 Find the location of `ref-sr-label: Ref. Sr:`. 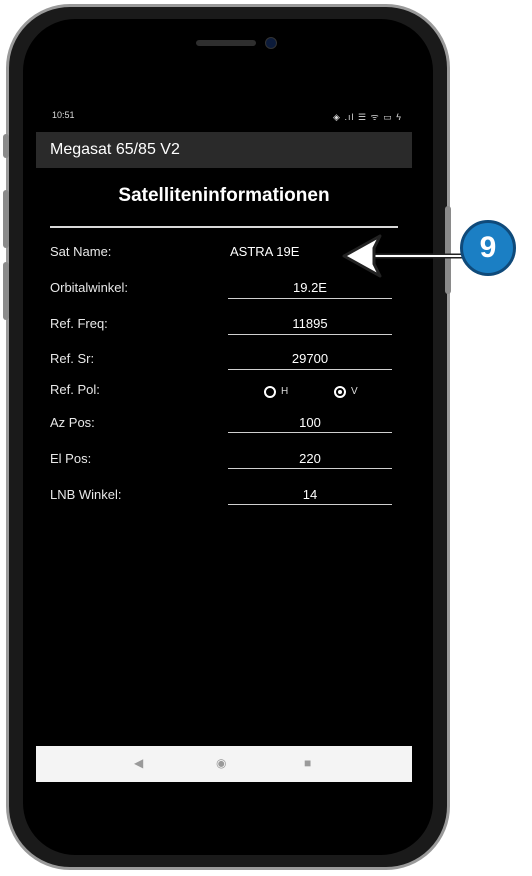

ref-sr-label: Ref. Sr: is located at coordinates (72, 358).